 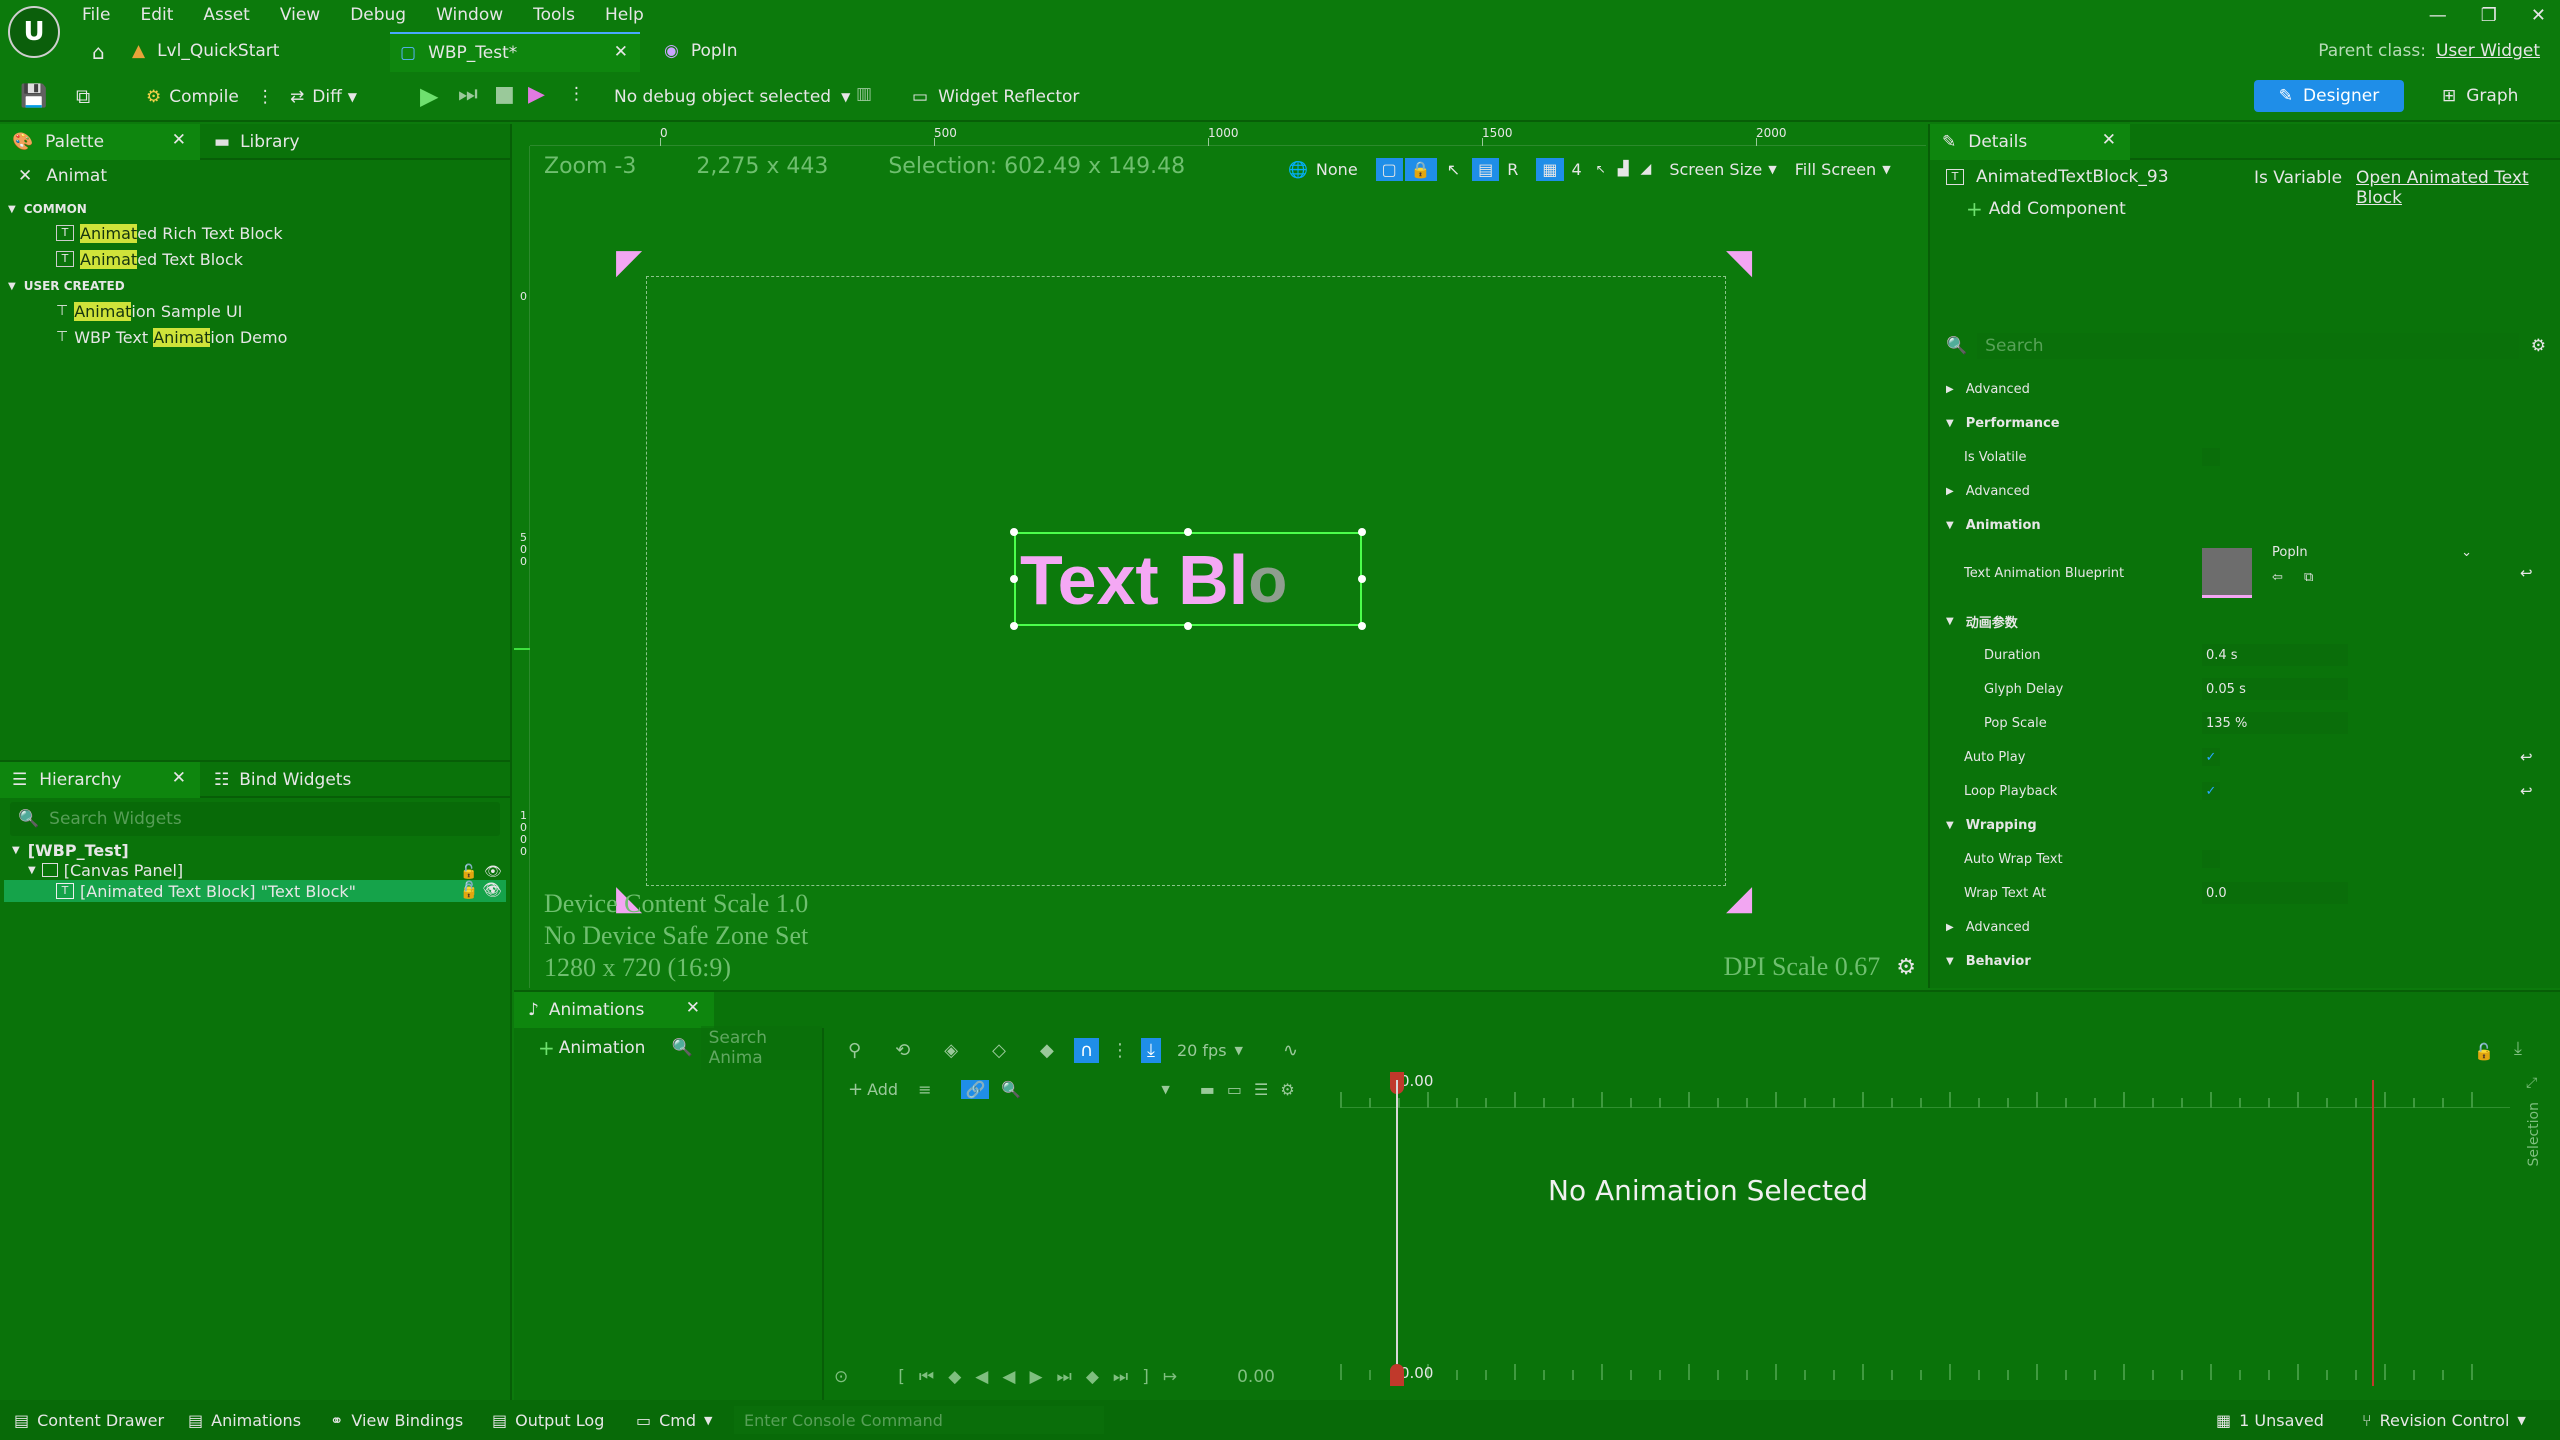 What do you see at coordinates (2245, 927) in the screenshot?
I see `details-subcategory: ▶ Advanced` at bounding box center [2245, 927].